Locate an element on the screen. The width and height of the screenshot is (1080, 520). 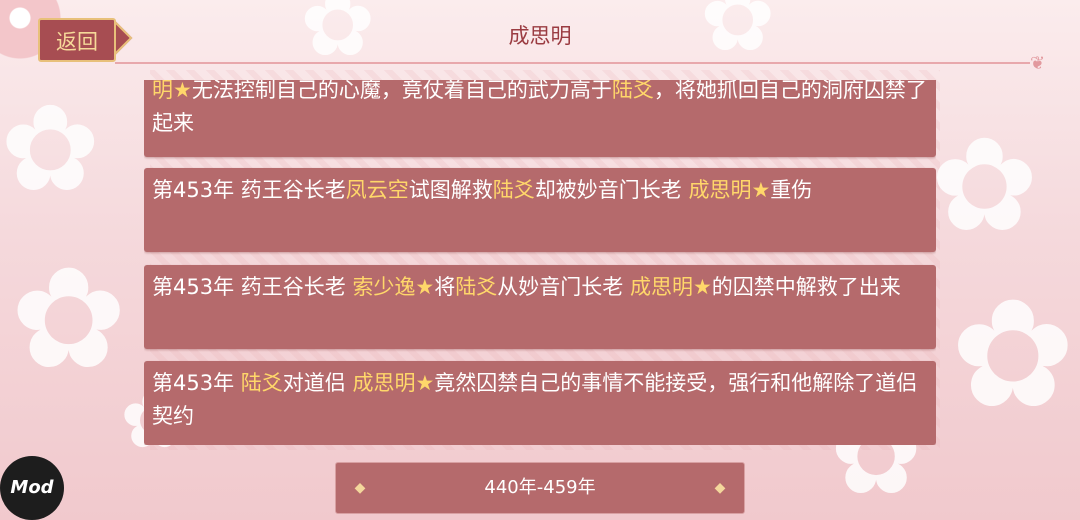
page-title: 成思明 is located at coordinates (540, 36).